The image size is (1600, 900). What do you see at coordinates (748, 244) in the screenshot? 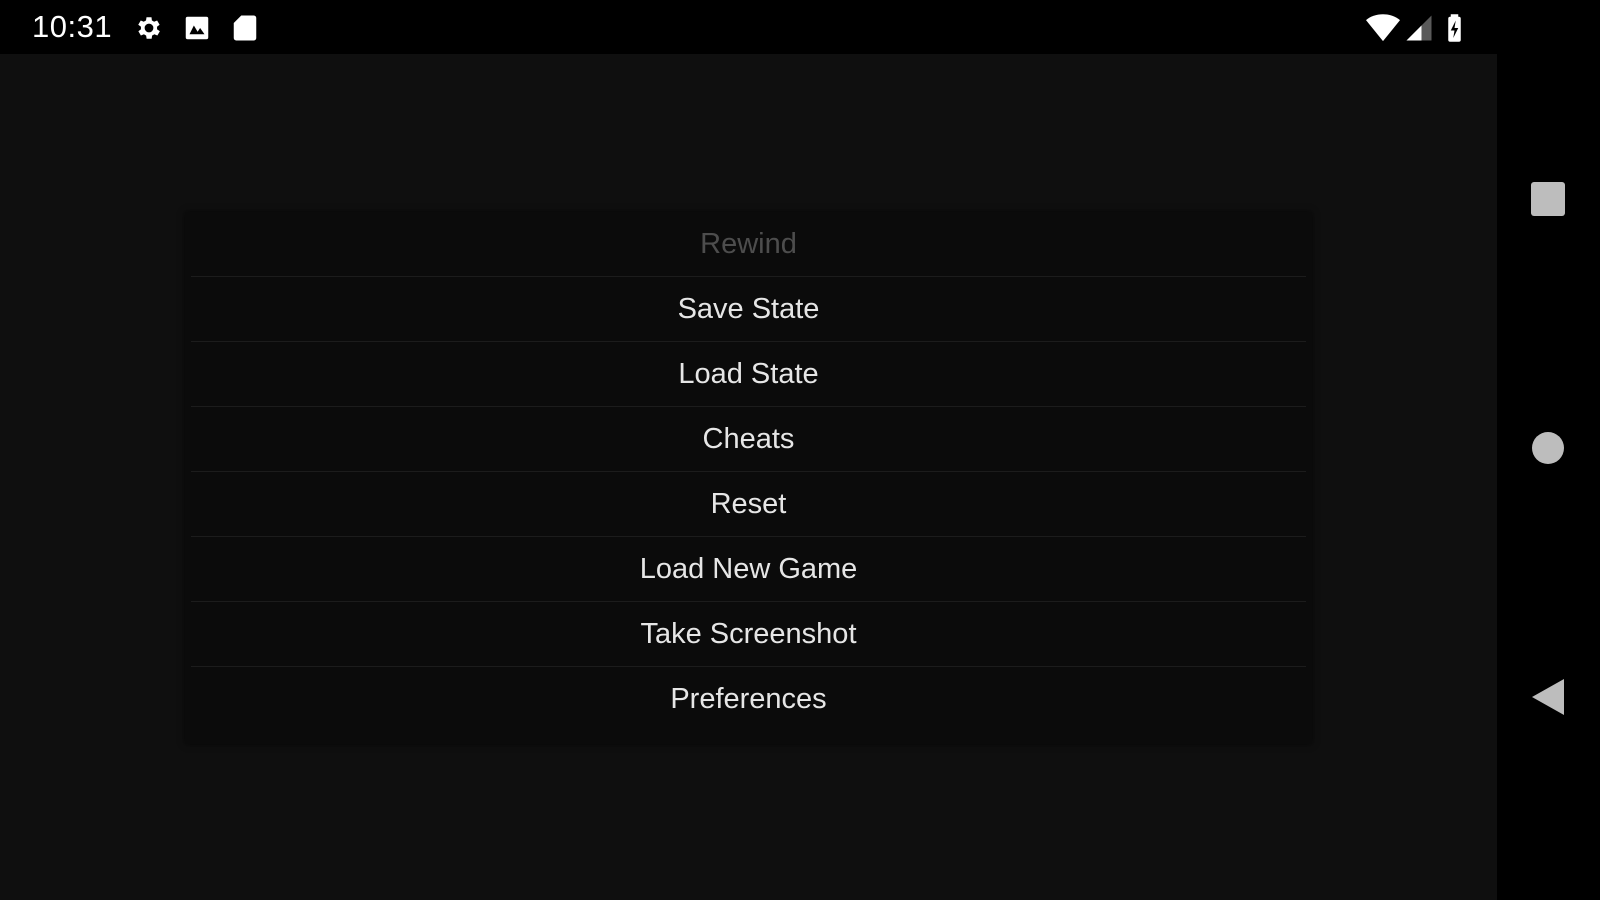
I see `menu-item-rewind: Rewind` at bounding box center [748, 244].